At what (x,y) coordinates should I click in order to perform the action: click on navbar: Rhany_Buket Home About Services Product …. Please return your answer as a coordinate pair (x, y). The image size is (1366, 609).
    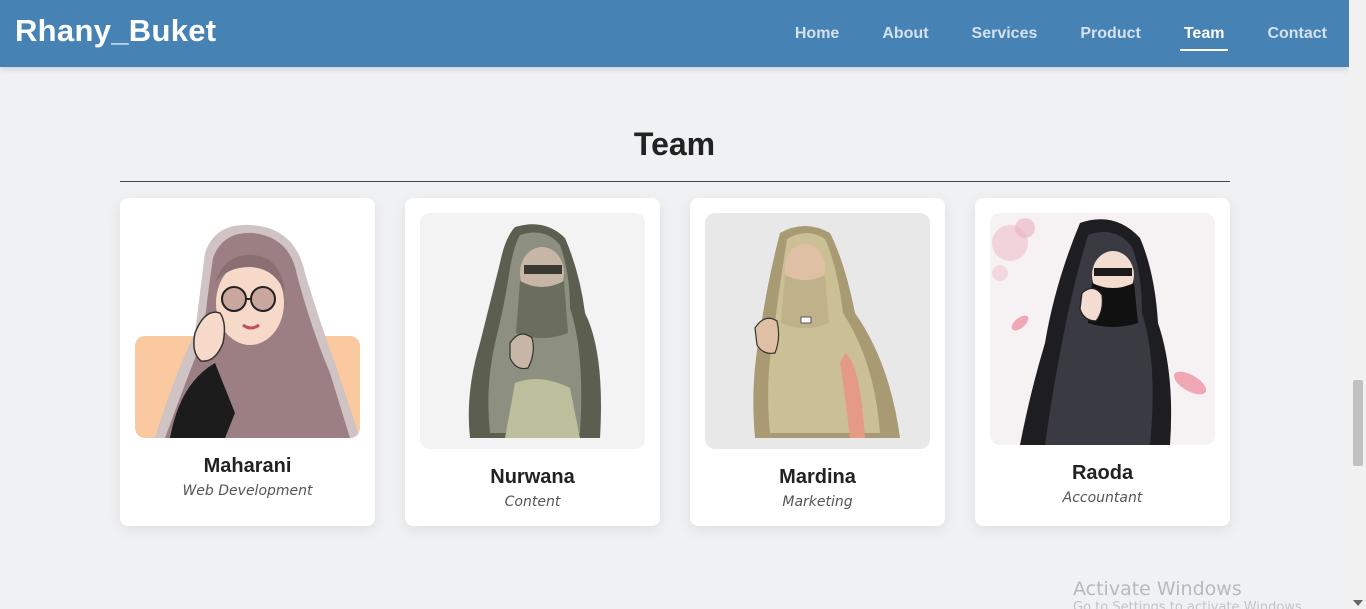
    Looking at the image, I should click on (674, 33).